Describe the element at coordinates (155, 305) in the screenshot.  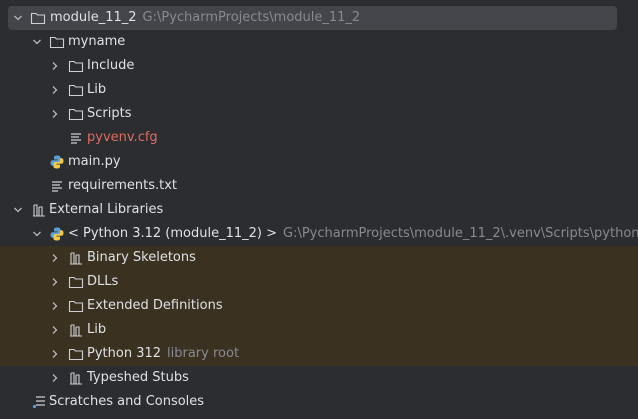
I see `tree-node-label: Extended Definitions` at that location.